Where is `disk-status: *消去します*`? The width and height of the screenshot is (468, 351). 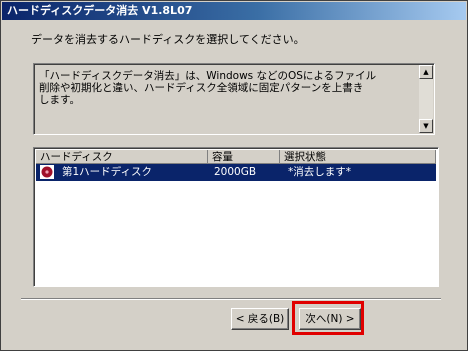
disk-status: *消去します* is located at coordinates (319, 172).